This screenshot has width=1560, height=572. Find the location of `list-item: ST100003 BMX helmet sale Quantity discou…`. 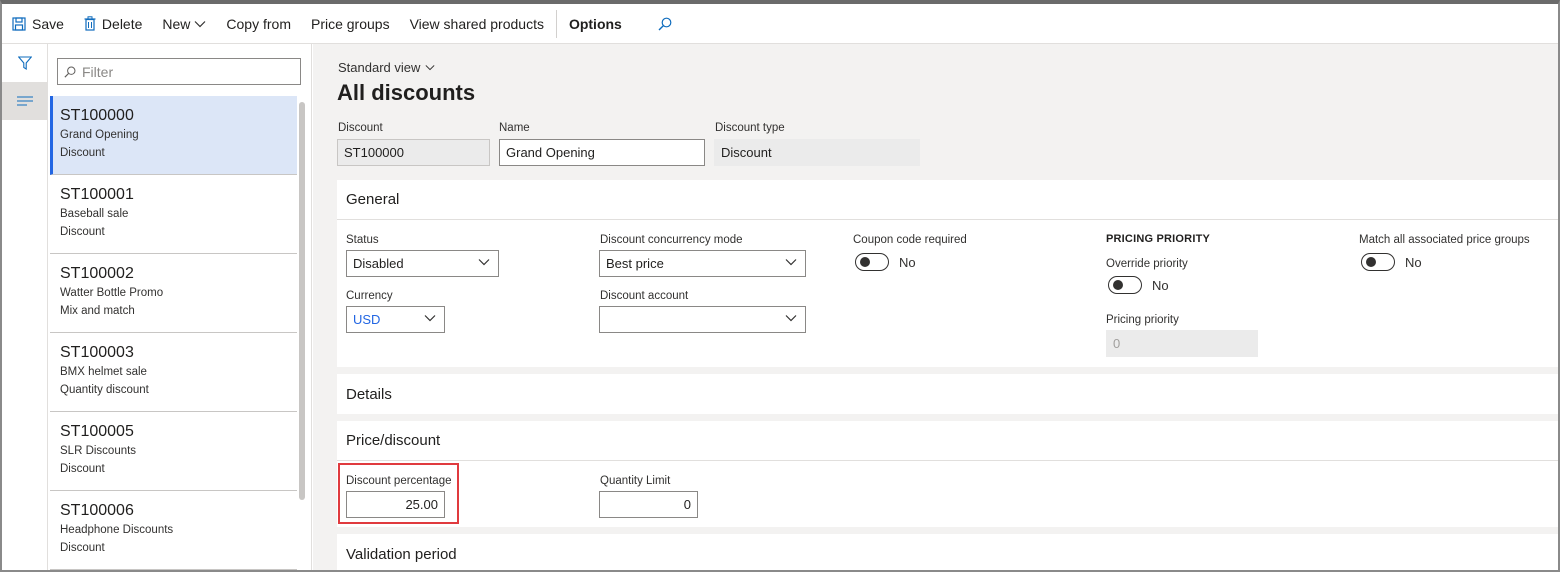

list-item: ST100003 BMX helmet sale Quantity discou… is located at coordinates (173, 372).